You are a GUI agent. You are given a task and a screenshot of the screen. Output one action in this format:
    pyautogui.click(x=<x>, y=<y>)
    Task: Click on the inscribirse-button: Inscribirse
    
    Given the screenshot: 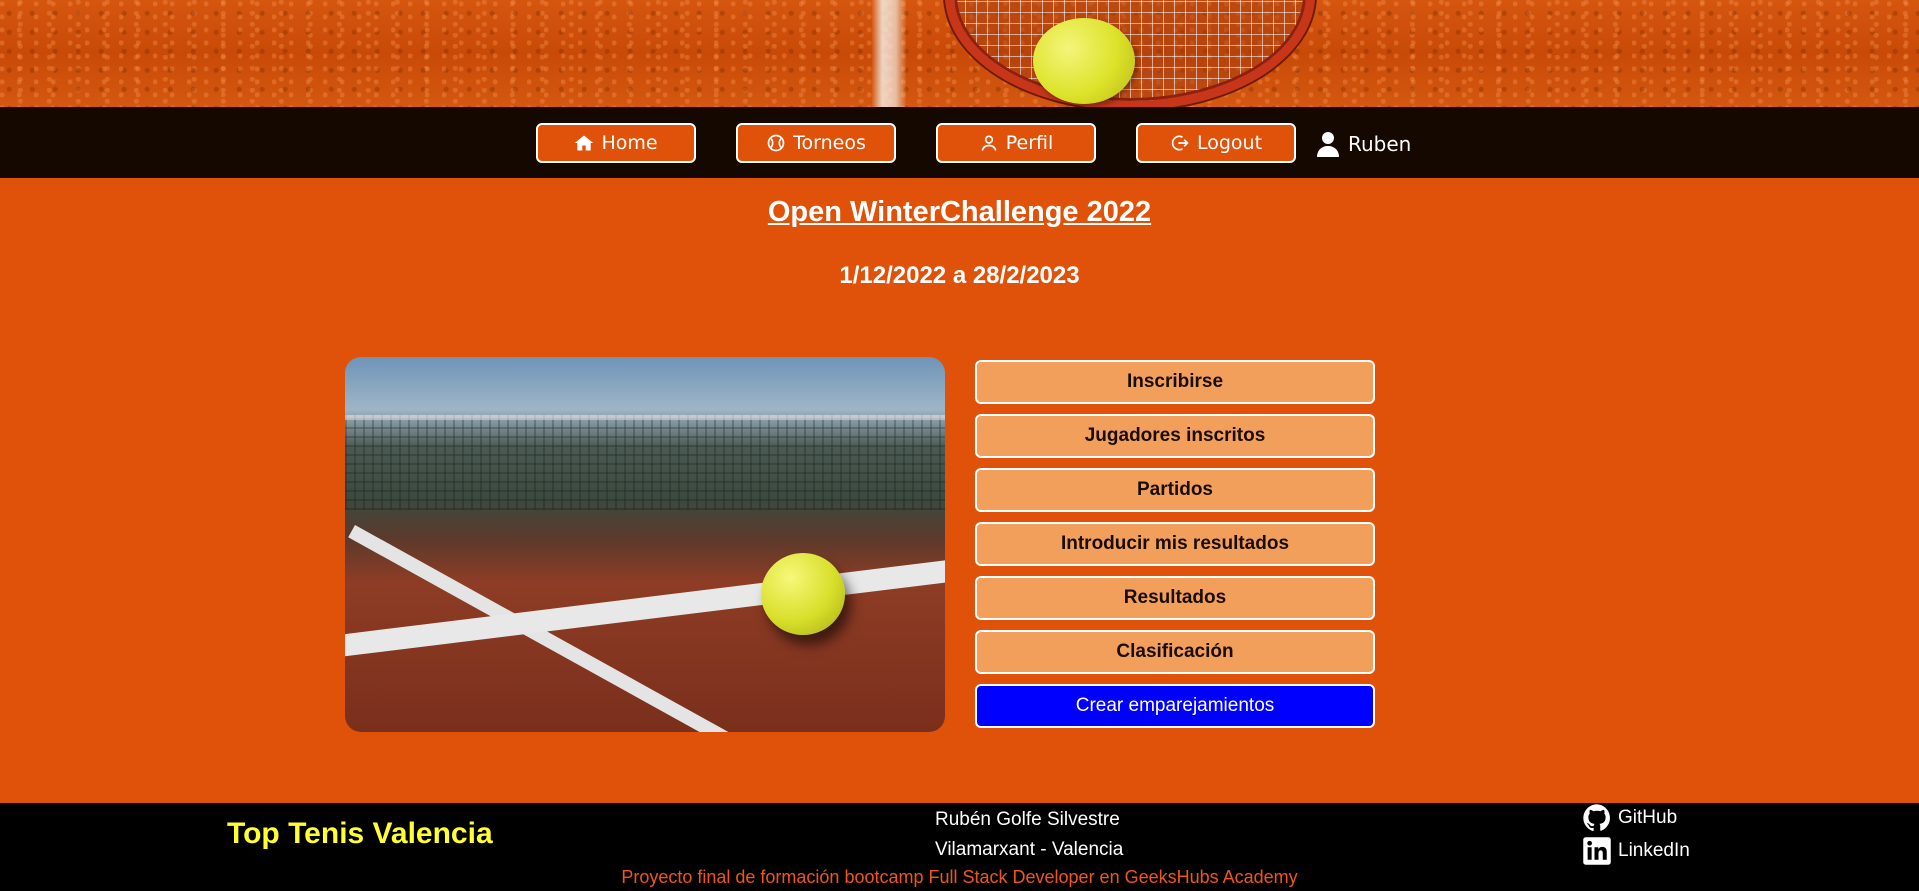 What is the action you would take?
    pyautogui.click(x=1175, y=382)
    